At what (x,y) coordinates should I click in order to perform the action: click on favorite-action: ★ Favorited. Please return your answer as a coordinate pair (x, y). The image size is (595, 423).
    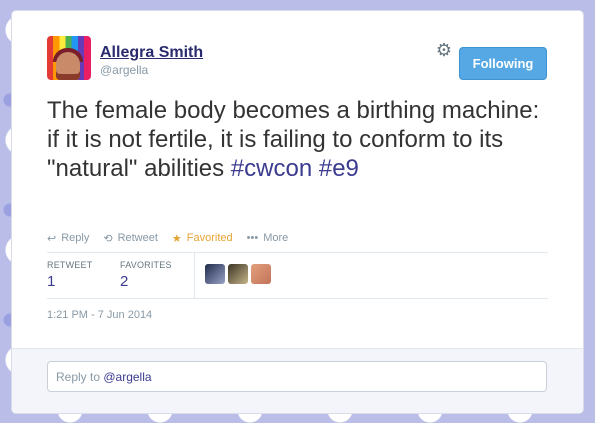
    Looking at the image, I should click on (202, 238).